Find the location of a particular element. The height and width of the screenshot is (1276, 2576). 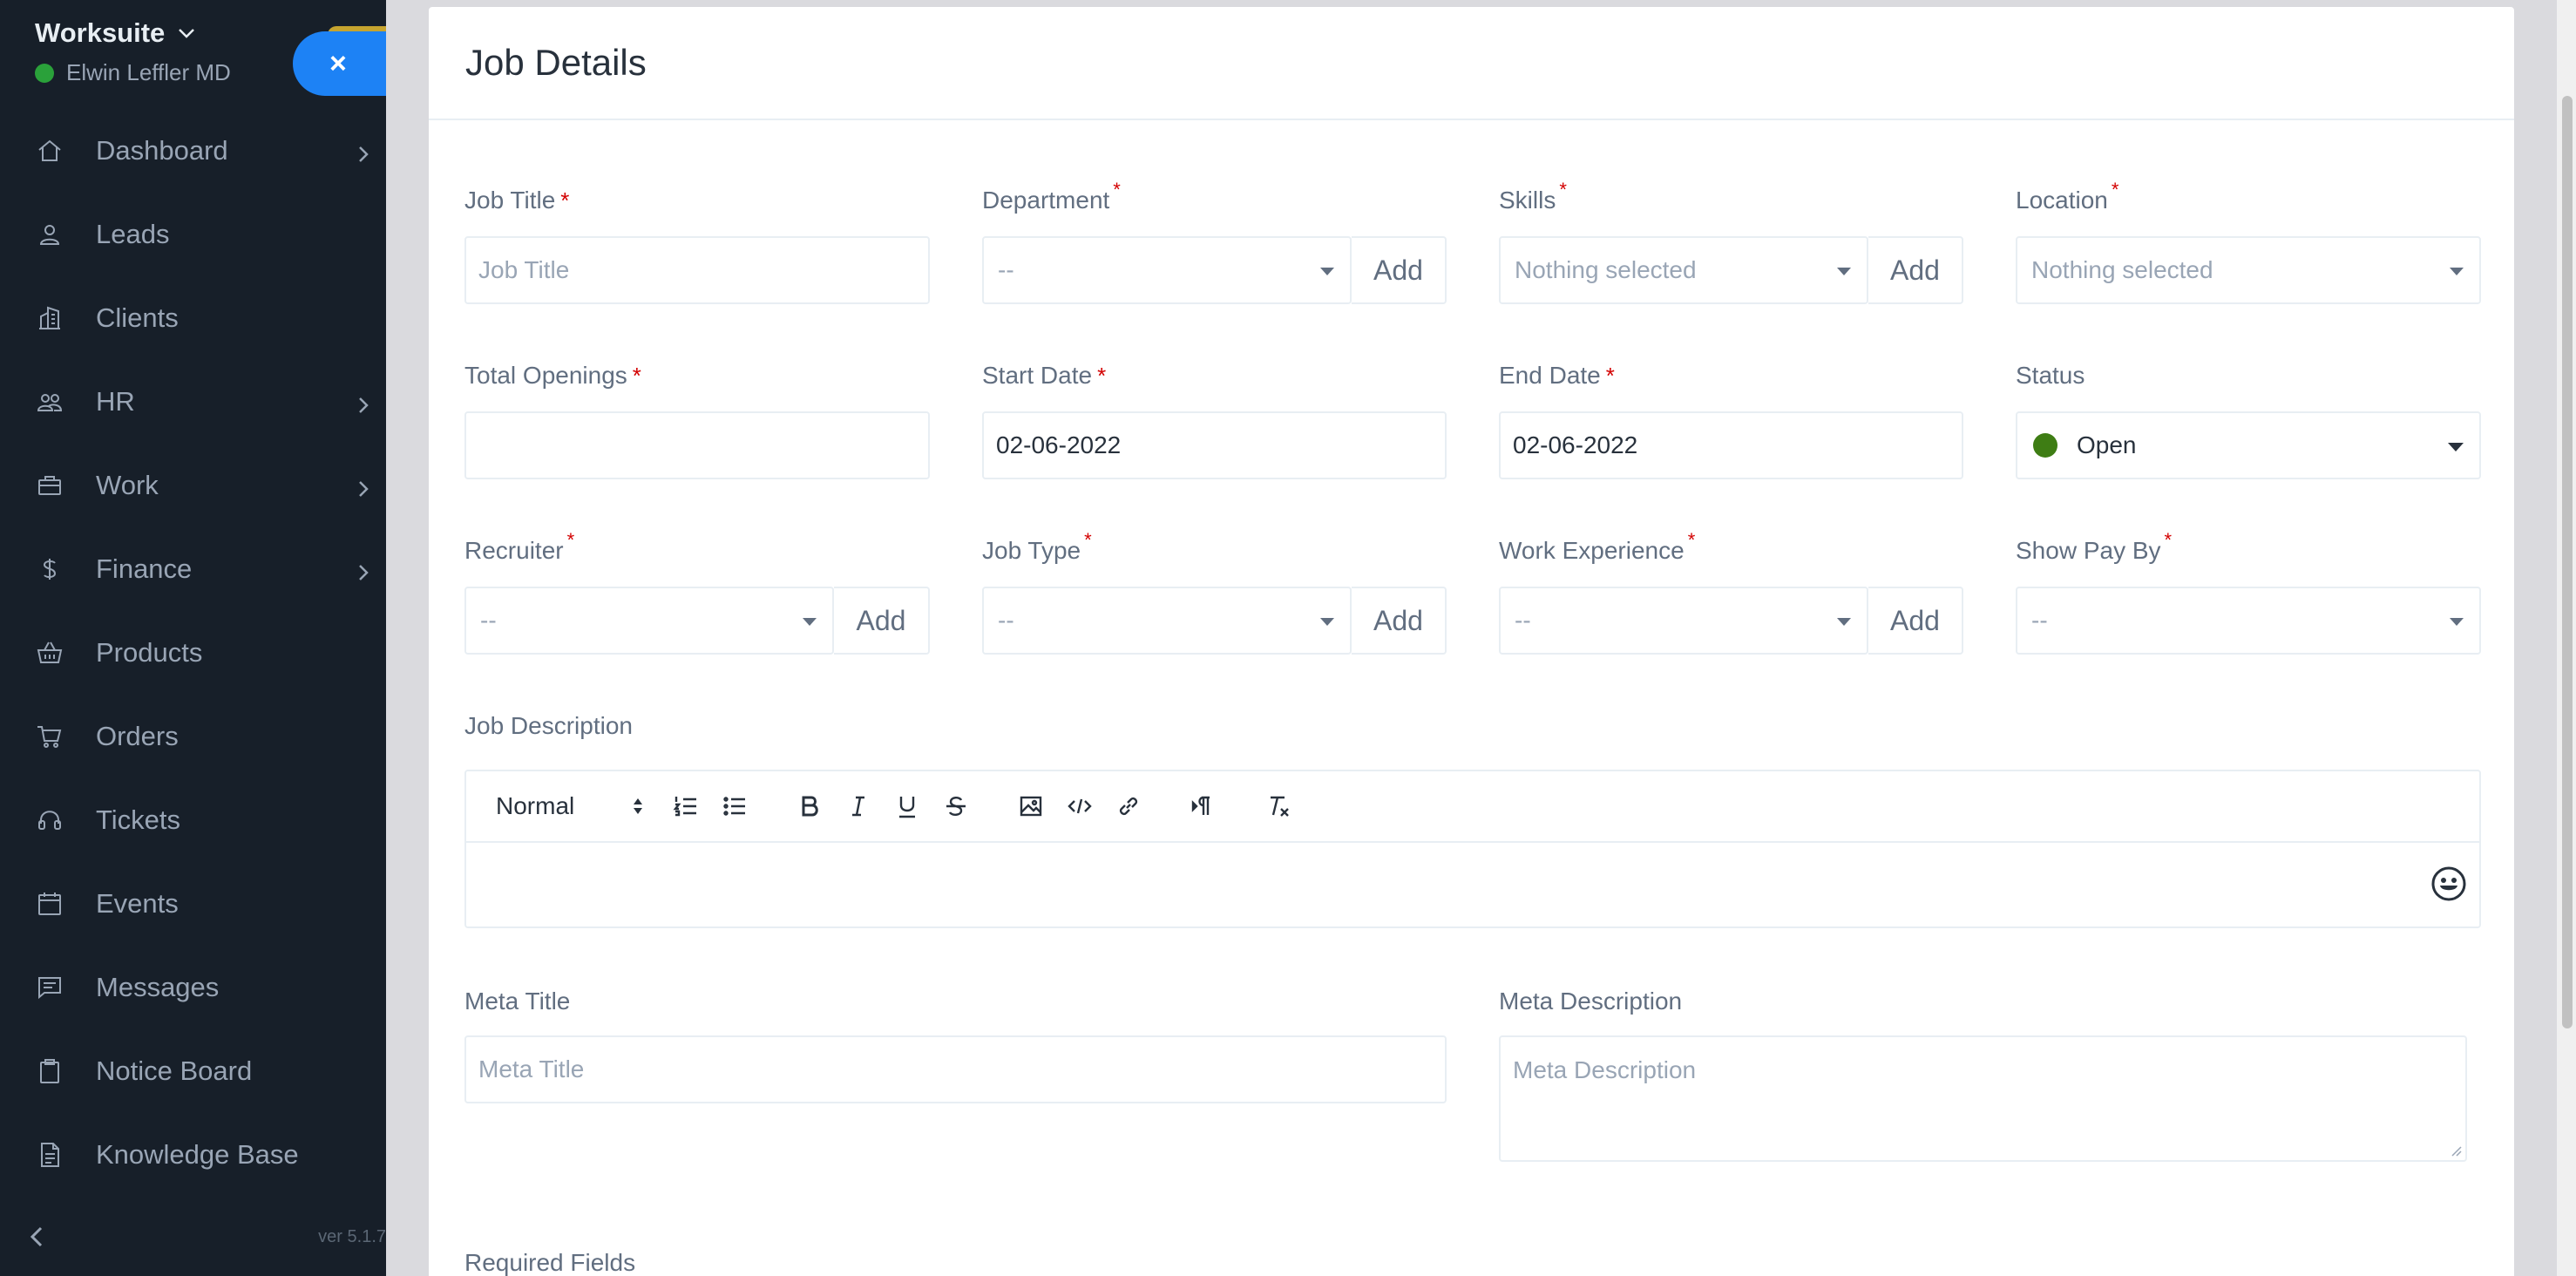

sidebar-item-notice-board: Notice Board is located at coordinates (193, 1071).